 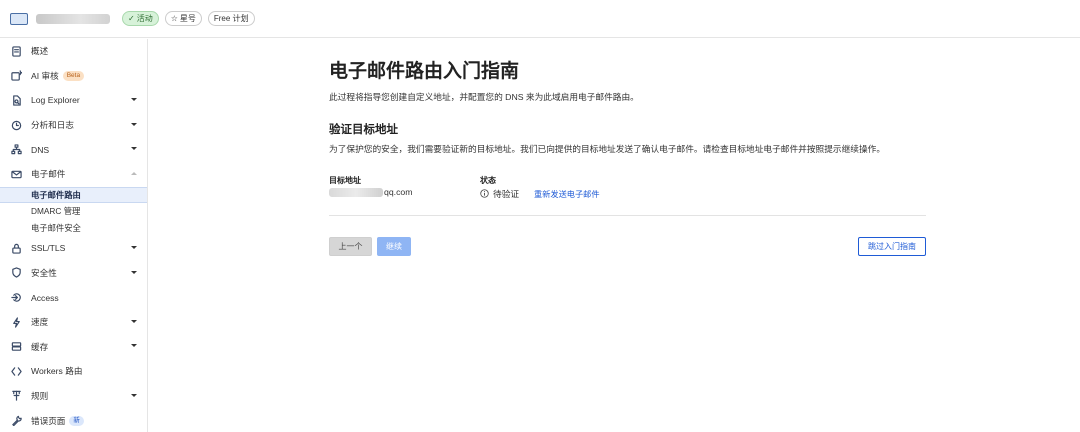 What do you see at coordinates (16, 322) in the screenshot?
I see `lightning-icon` at bounding box center [16, 322].